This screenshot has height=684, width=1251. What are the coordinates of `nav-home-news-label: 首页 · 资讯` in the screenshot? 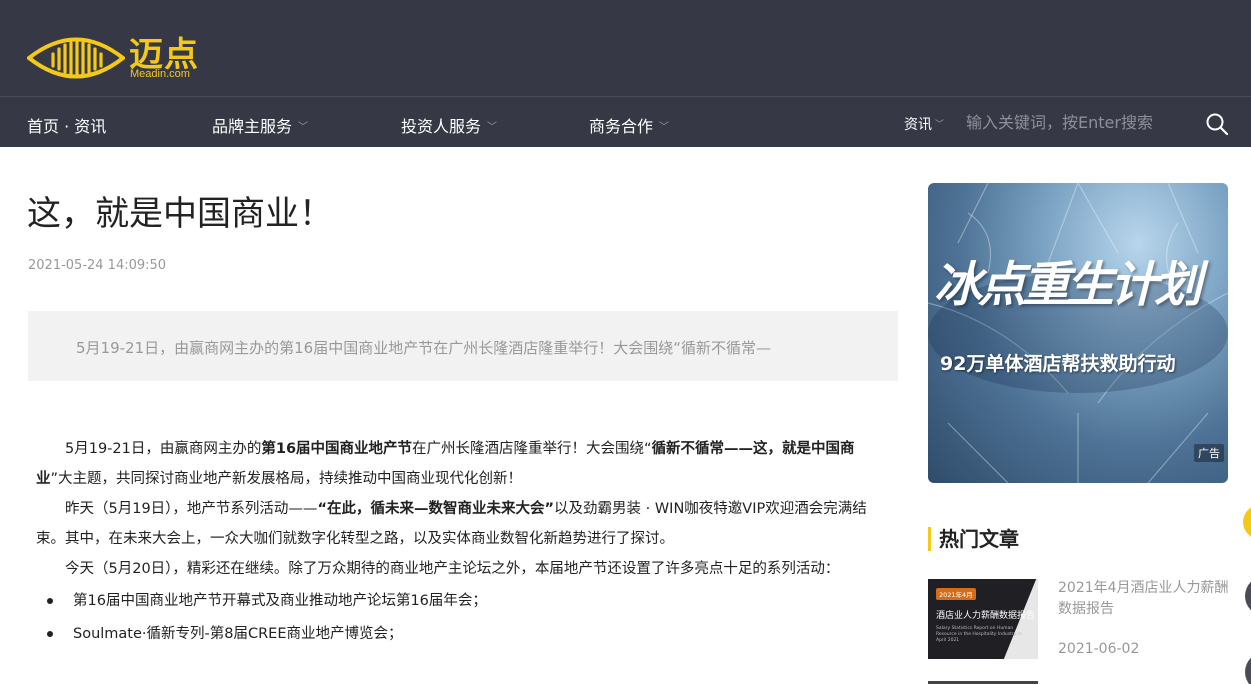 It's located at (66, 126).